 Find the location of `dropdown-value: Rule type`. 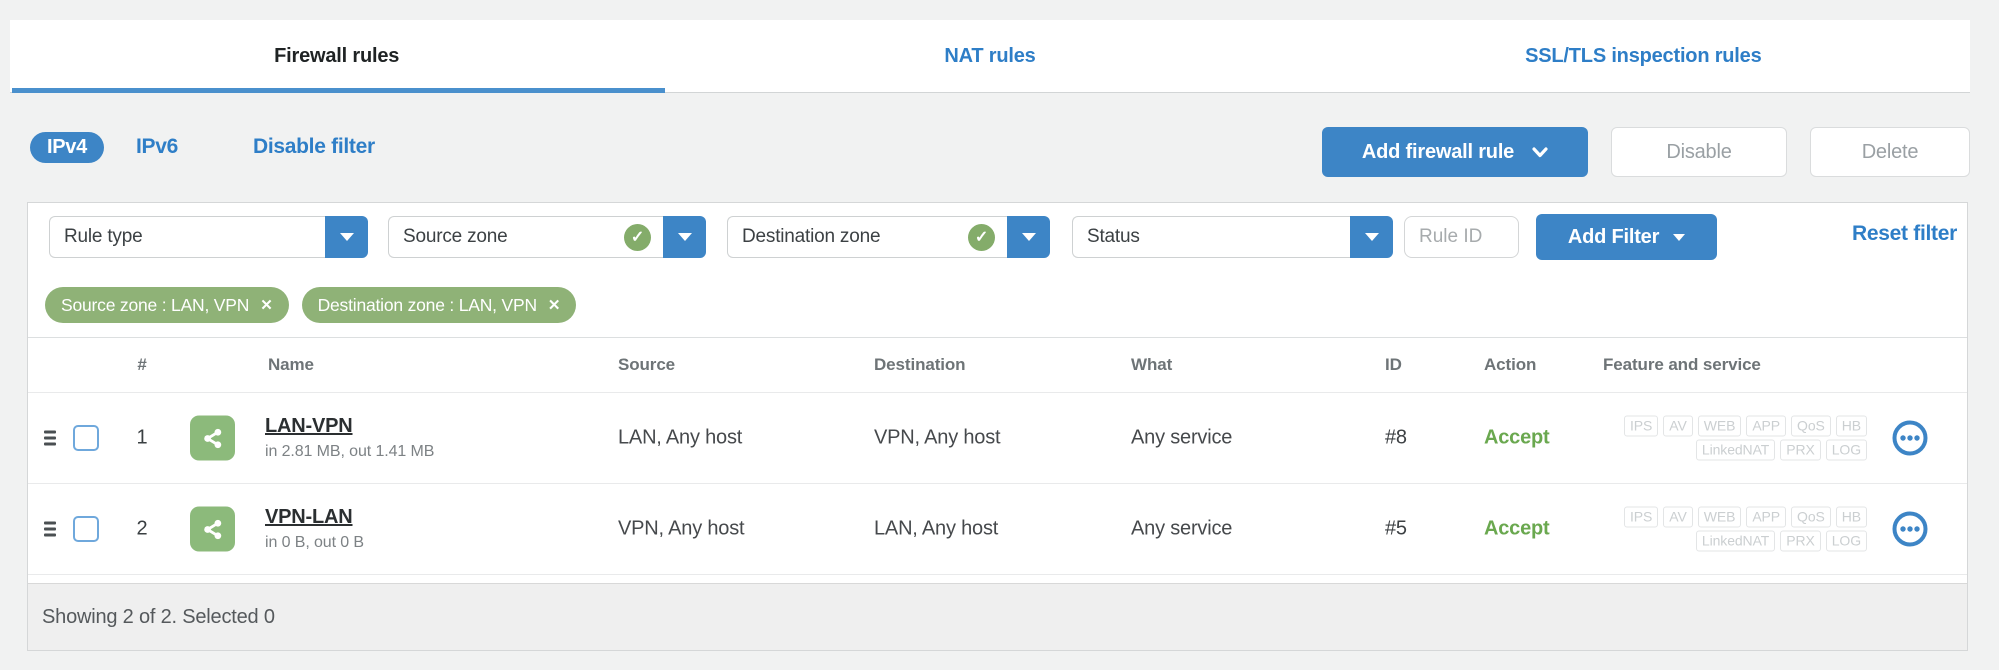

dropdown-value: Rule type is located at coordinates (187, 237).